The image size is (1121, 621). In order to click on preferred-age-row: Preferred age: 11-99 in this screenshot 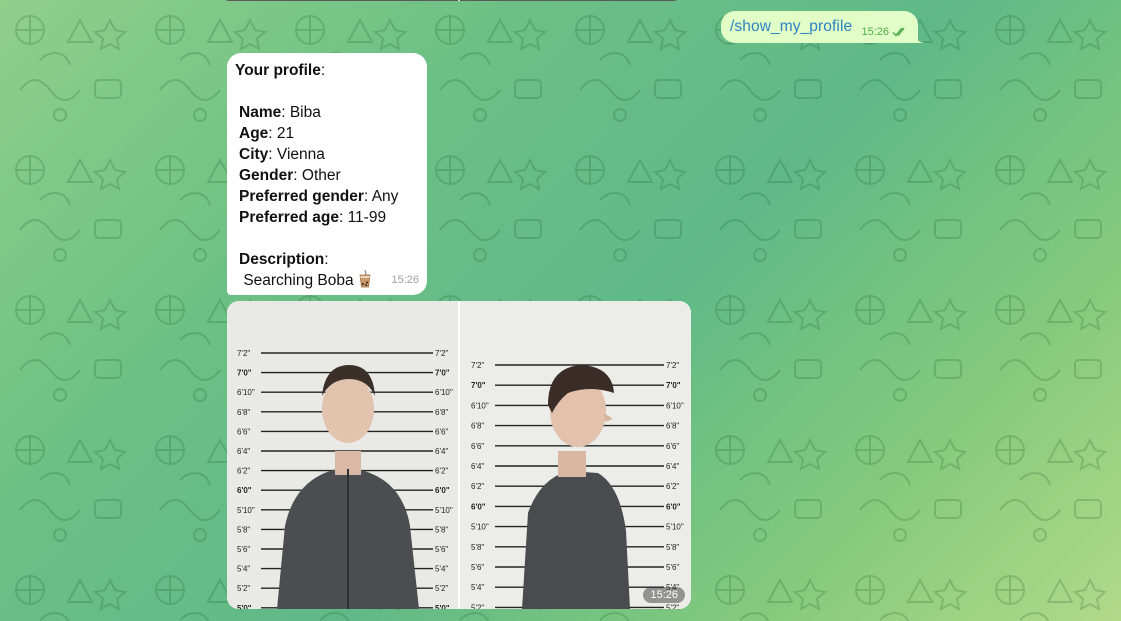, I will do `click(313, 217)`.